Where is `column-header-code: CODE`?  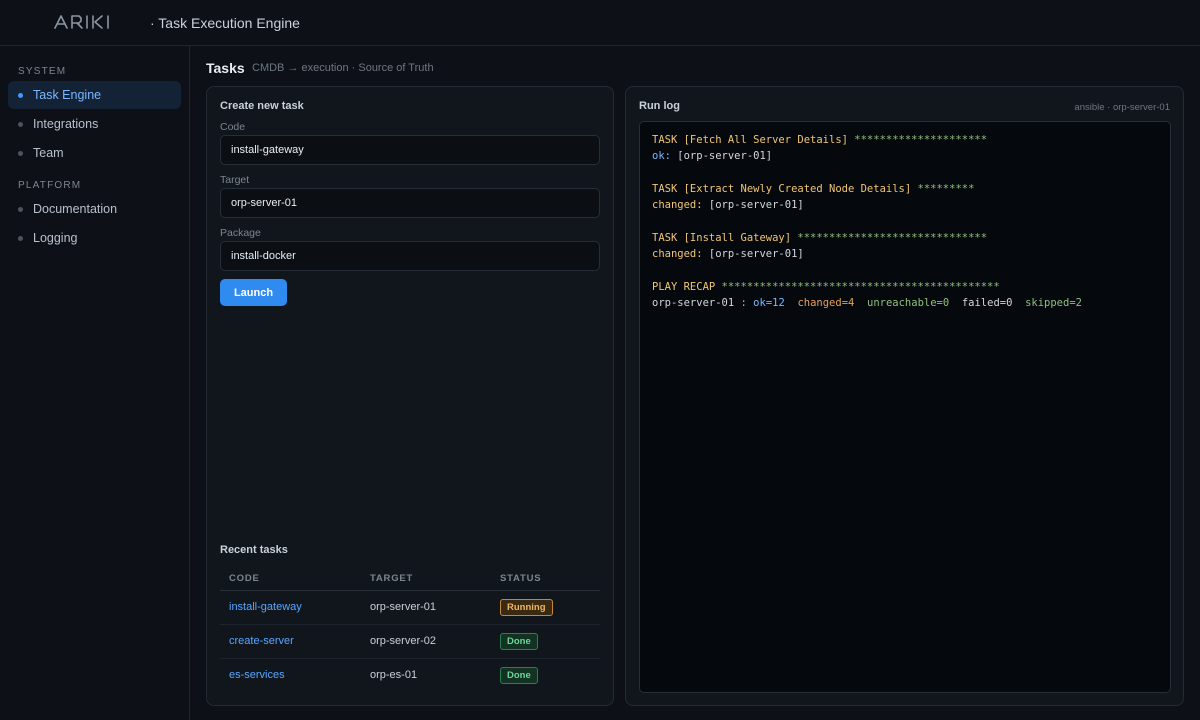
column-header-code: CODE is located at coordinates (244, 578).